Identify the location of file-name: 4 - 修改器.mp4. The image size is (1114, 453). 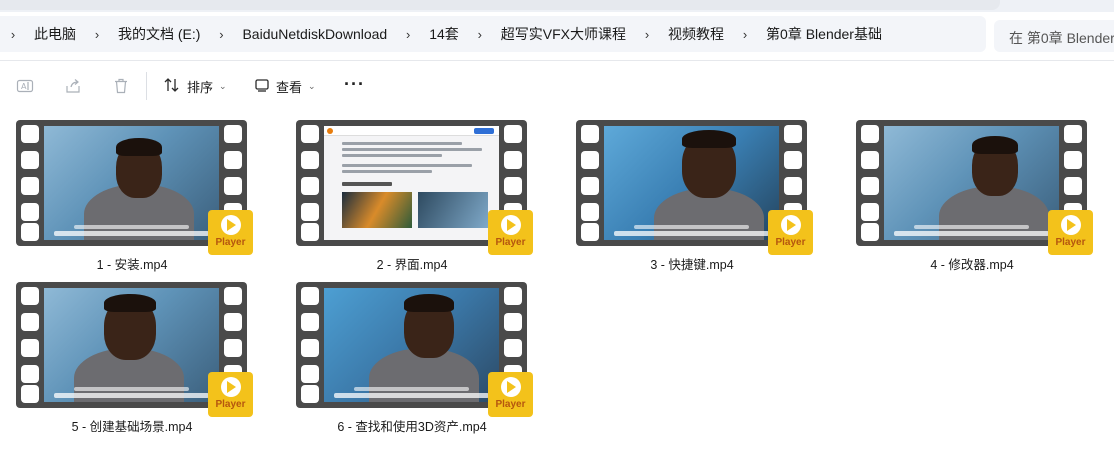
(972, 263).